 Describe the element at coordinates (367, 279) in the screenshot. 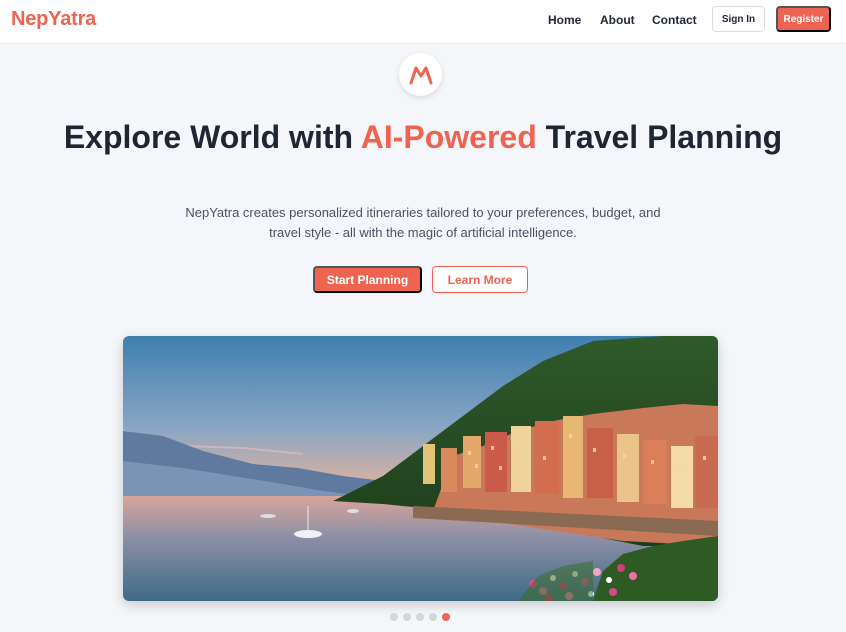

I see `start-planning-button: Start Planning` at that location.